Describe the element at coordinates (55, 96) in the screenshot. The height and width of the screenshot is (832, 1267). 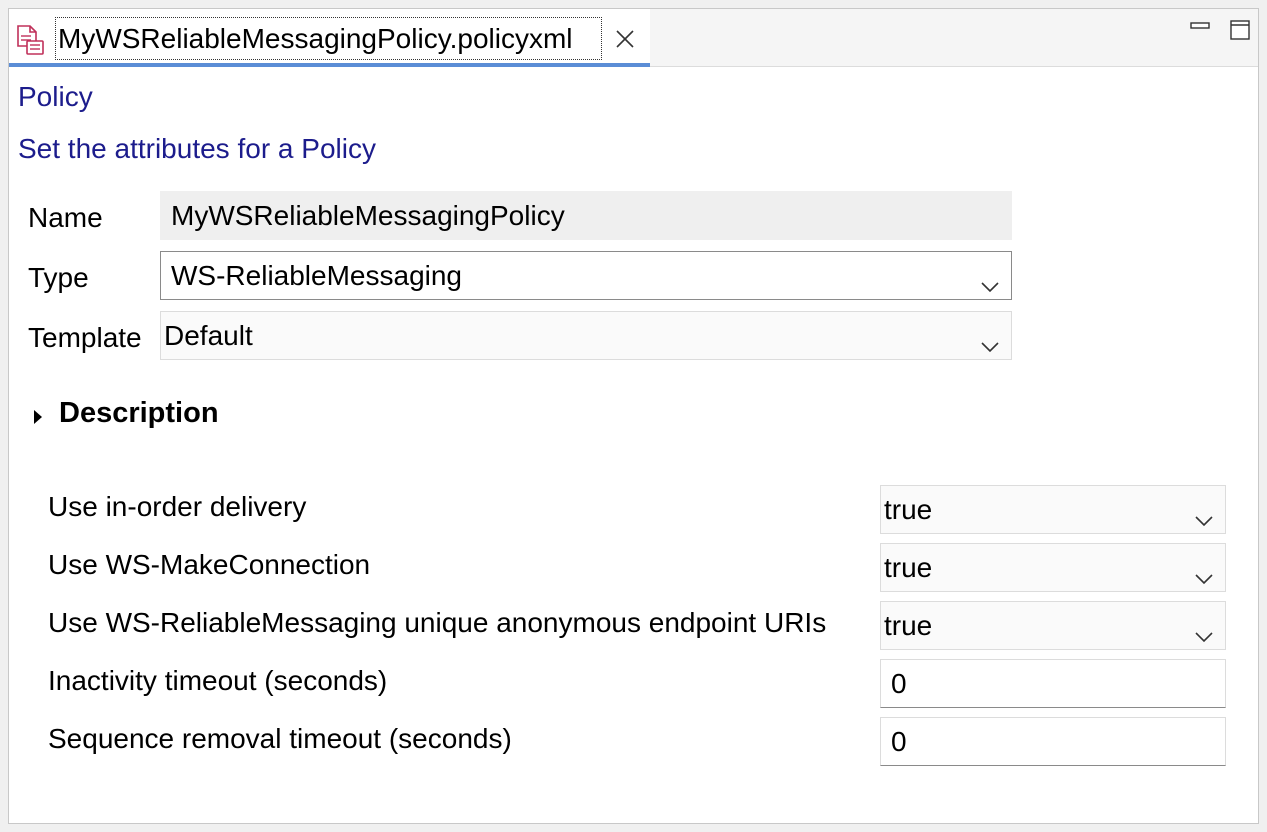
I see `page-title: Policy` at that location.